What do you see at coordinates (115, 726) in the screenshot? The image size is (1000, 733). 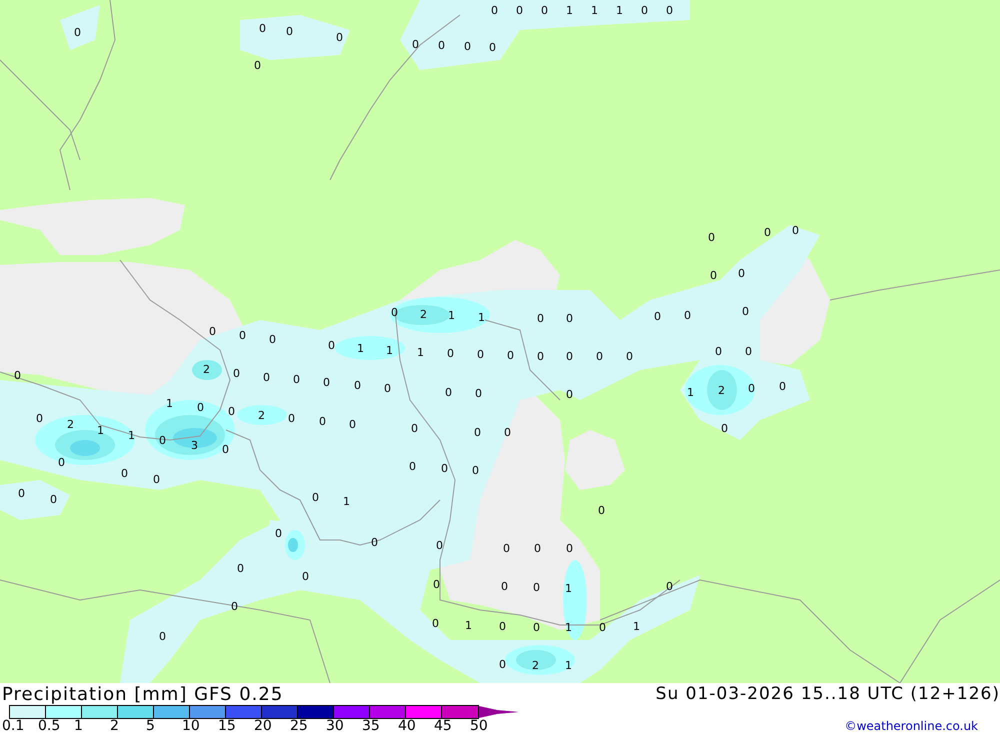 I see `legend-tick-label: 2` at bounding box center [115, 726].